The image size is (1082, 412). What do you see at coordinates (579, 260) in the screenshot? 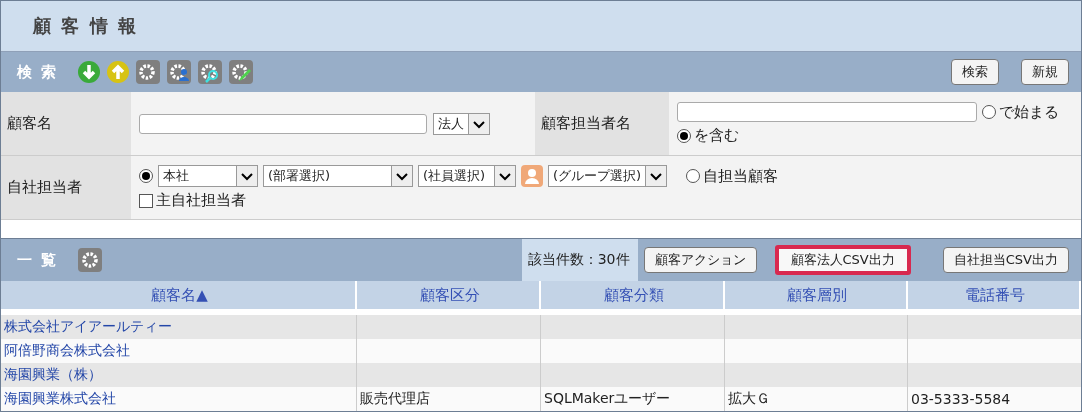
I see `result-count: 該当件数：30件` at bounding box center [579, 260].